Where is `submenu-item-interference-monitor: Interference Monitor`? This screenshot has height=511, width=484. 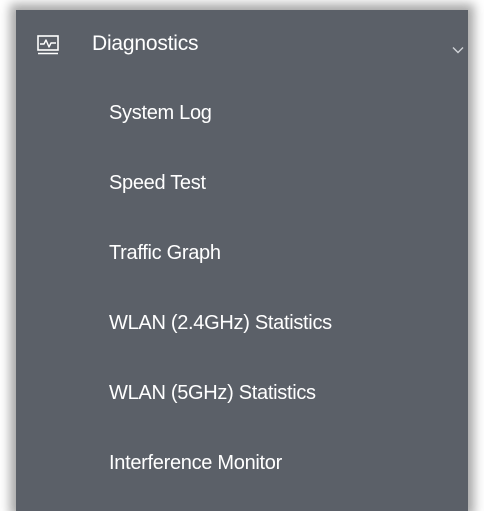
submenu-item-interference-monitor: Interference Monitor is located at coordinates (242, 465).